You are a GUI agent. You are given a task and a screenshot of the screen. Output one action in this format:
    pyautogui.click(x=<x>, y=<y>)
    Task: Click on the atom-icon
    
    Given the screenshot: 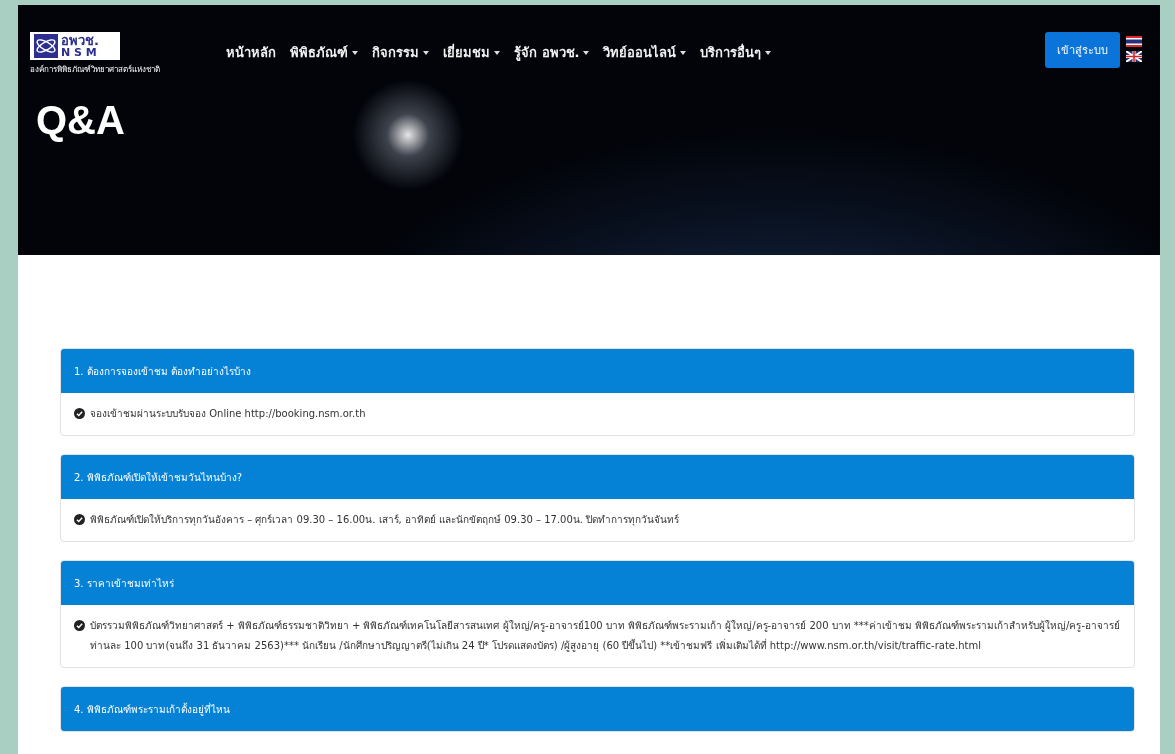 What is the action you would take?
    pyautogui.click(x=46, y=46)
    